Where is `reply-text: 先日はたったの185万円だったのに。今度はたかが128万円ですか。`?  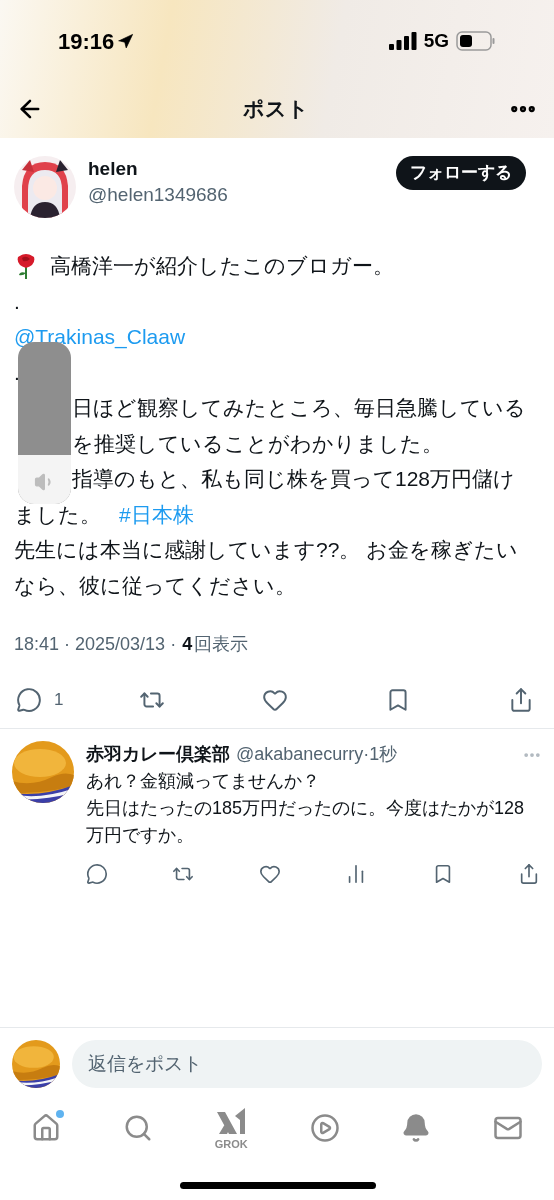 reply-text: 先日はたったの185万円だったのに。今度はたかが128万円ですか。 is located at coordinates (306, 822).